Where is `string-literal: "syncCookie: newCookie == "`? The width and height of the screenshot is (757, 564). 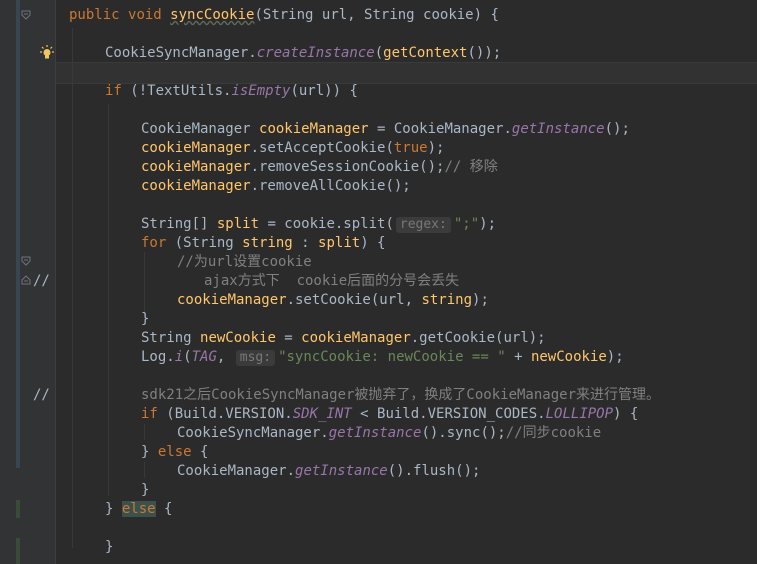
string-literal: "syncCookie: newCookie == " is located at coordinates (392, 357).